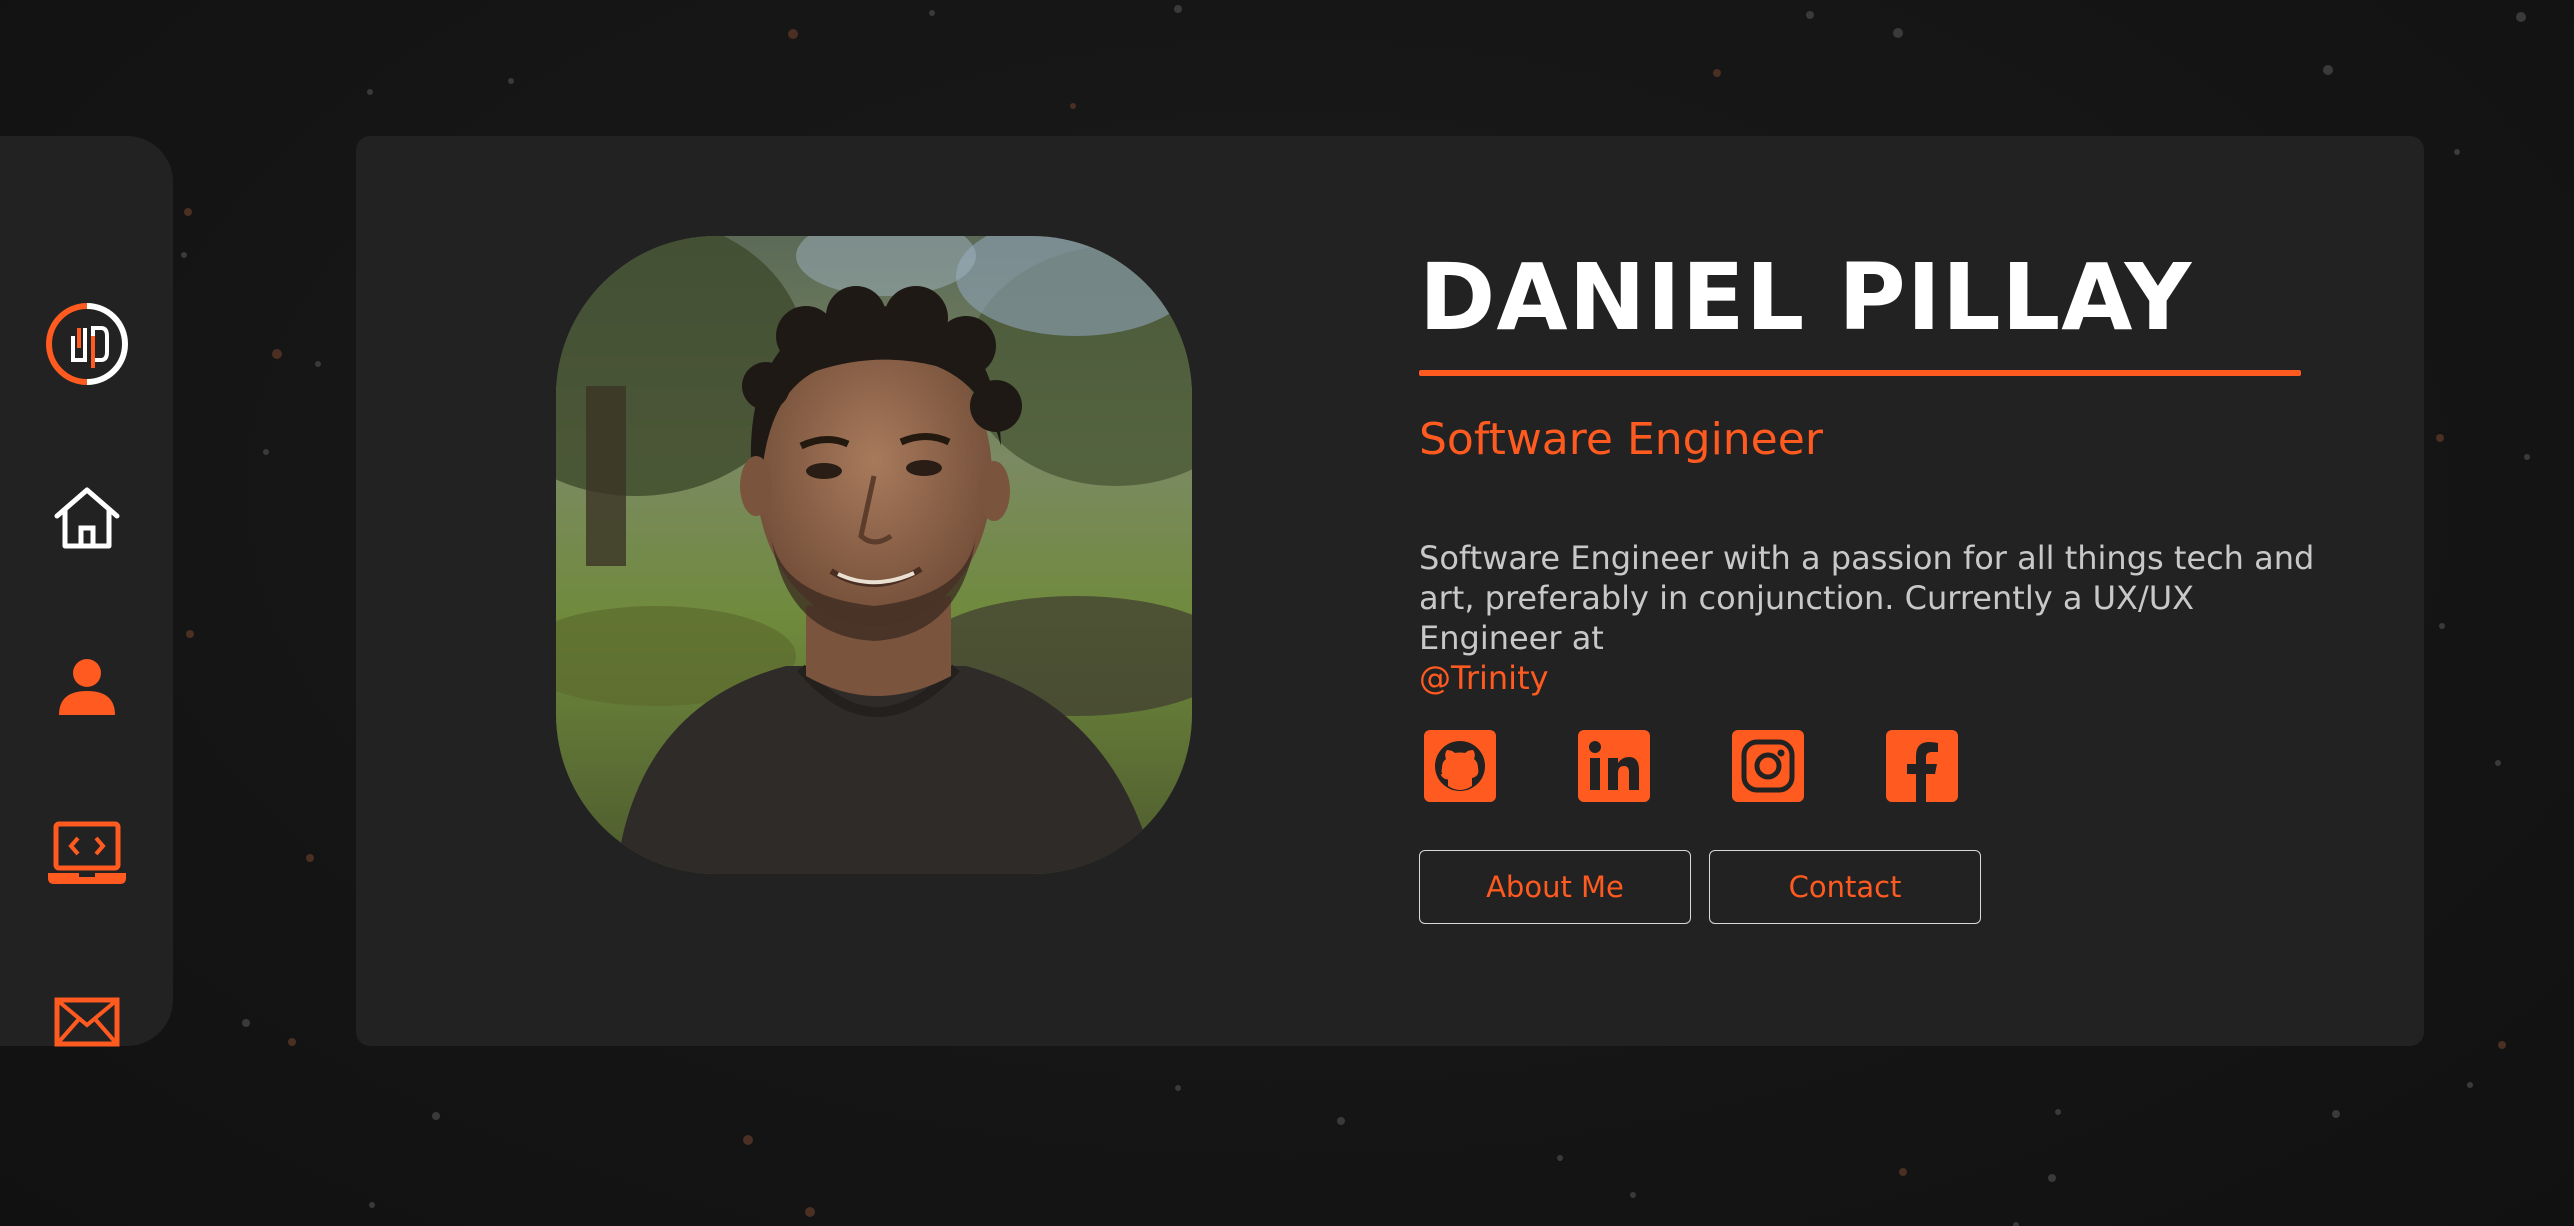  I want to click on action-buttons: About Me Contact, so click(1869, 887).